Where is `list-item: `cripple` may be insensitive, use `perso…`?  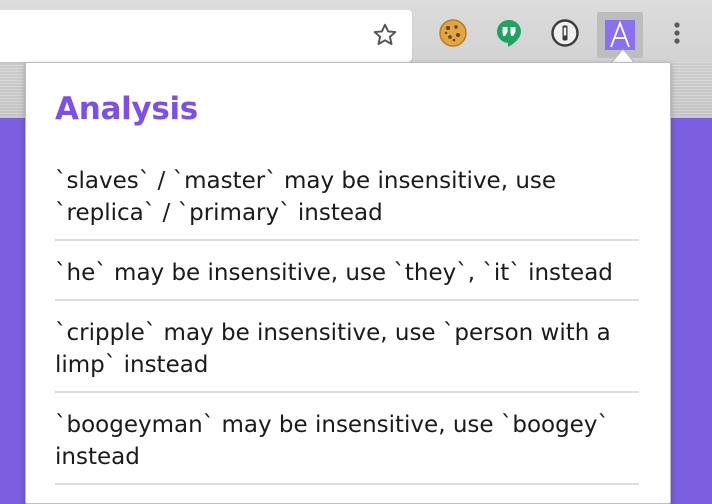 list-item: `cripple` may be insensitive, use `perso… is located at coordinates (347, 353).